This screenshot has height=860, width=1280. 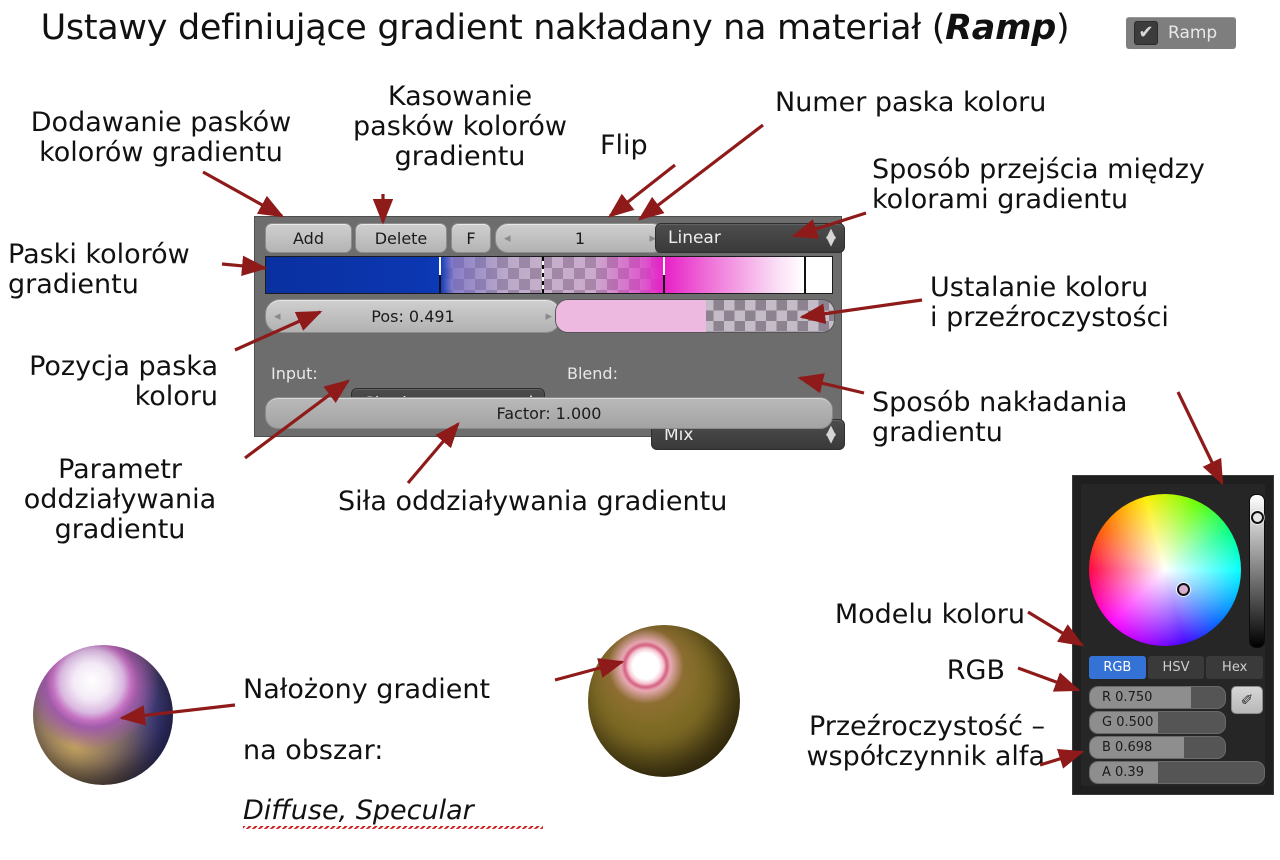 I want to click on color-wheel-cursor, so click(x=1183, y=589).